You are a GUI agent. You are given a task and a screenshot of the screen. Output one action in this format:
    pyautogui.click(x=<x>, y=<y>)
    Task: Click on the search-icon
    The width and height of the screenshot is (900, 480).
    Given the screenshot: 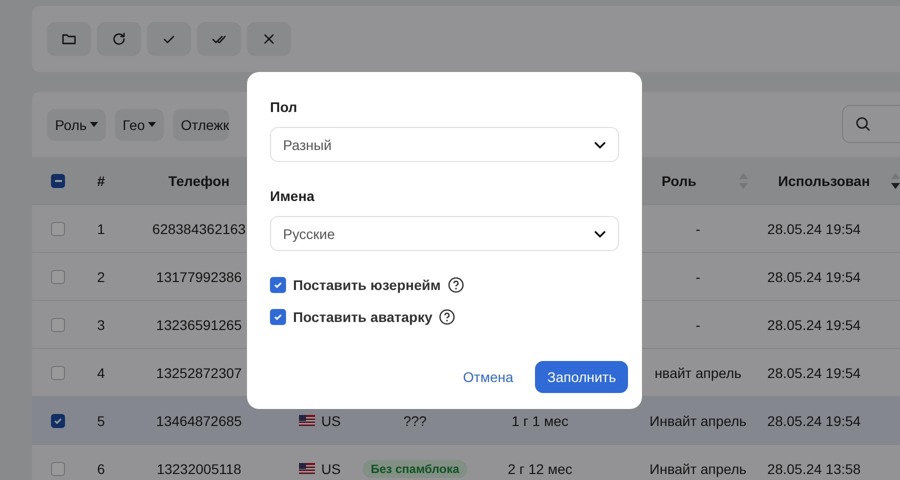 What is the action you would take?
    pyautogui.click(x=863, y=124)
    